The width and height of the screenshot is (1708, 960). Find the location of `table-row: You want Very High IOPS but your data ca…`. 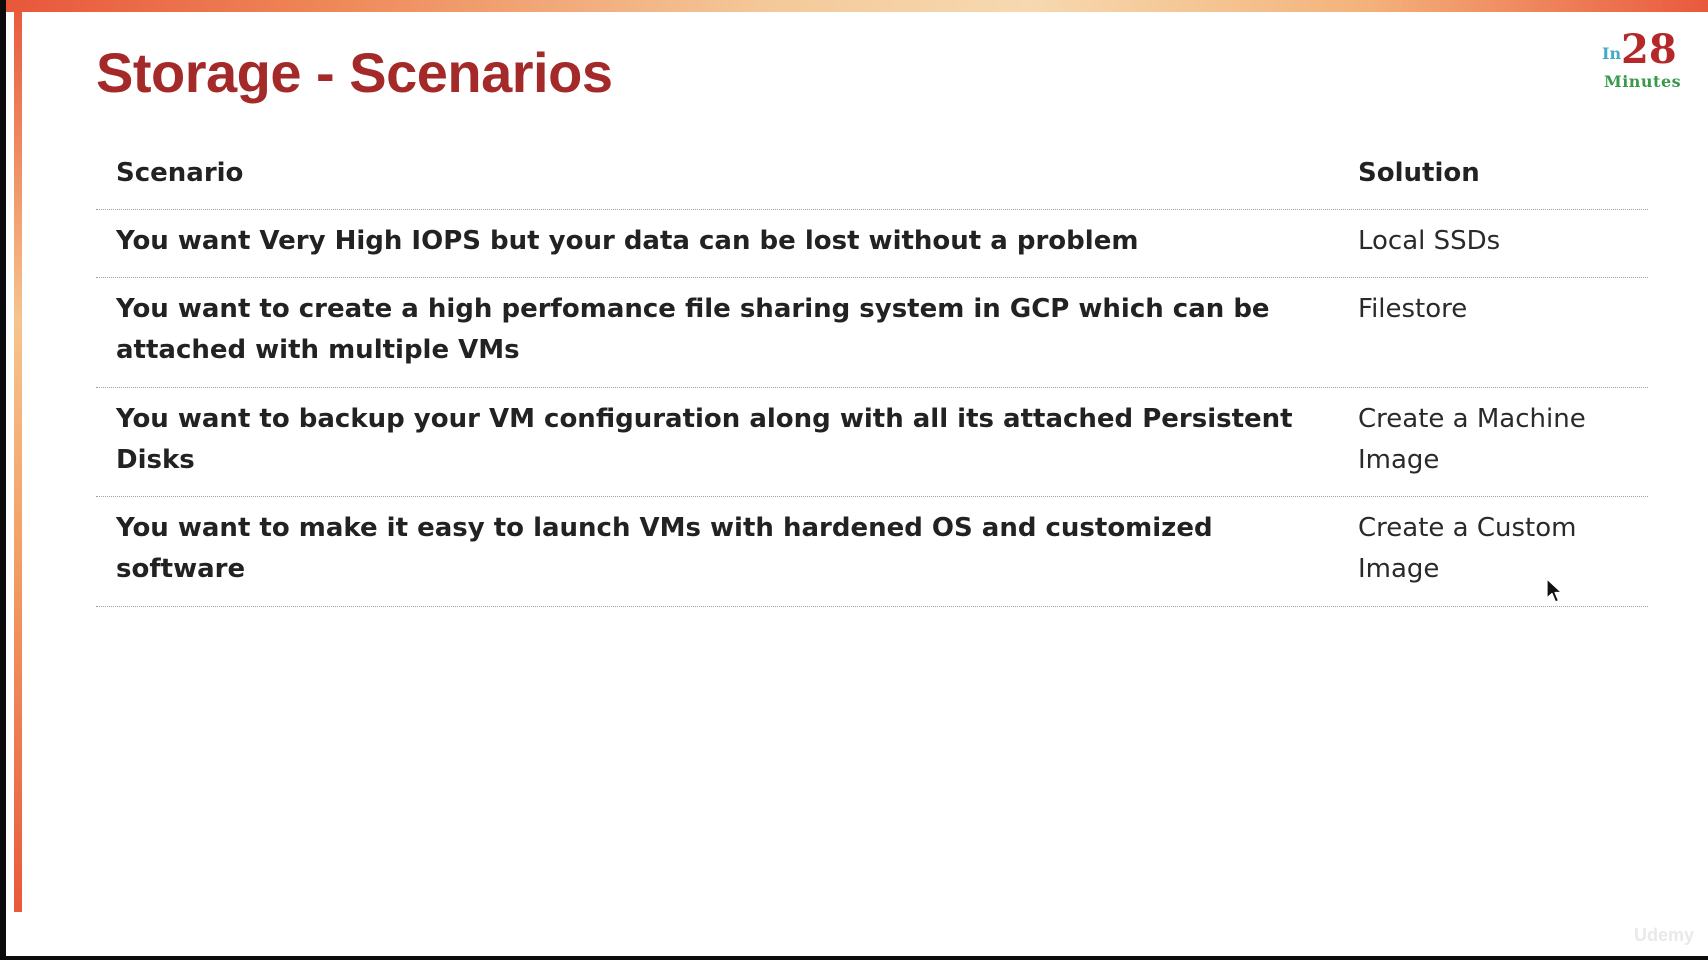

table-row: You want Very High IOPS but your data ca… is located at coordinates (872, 244).